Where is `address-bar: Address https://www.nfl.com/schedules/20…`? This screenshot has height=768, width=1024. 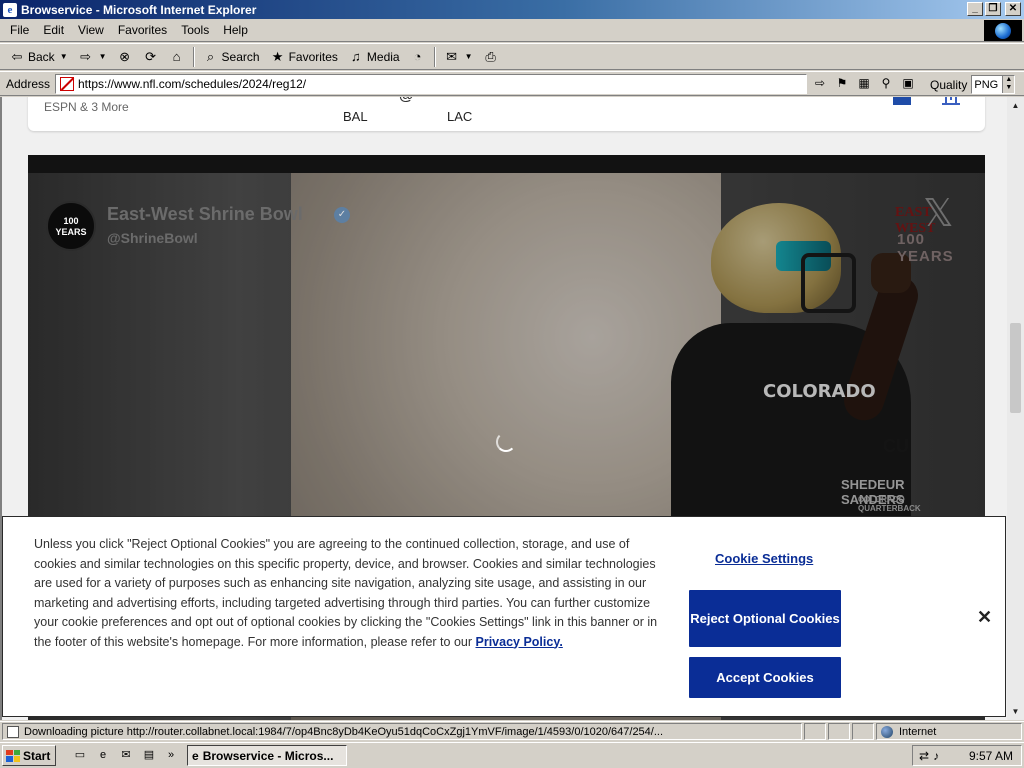
address-bar: Address https://www.nfl.com/schedules/20… is located at coordinates (512, 83).